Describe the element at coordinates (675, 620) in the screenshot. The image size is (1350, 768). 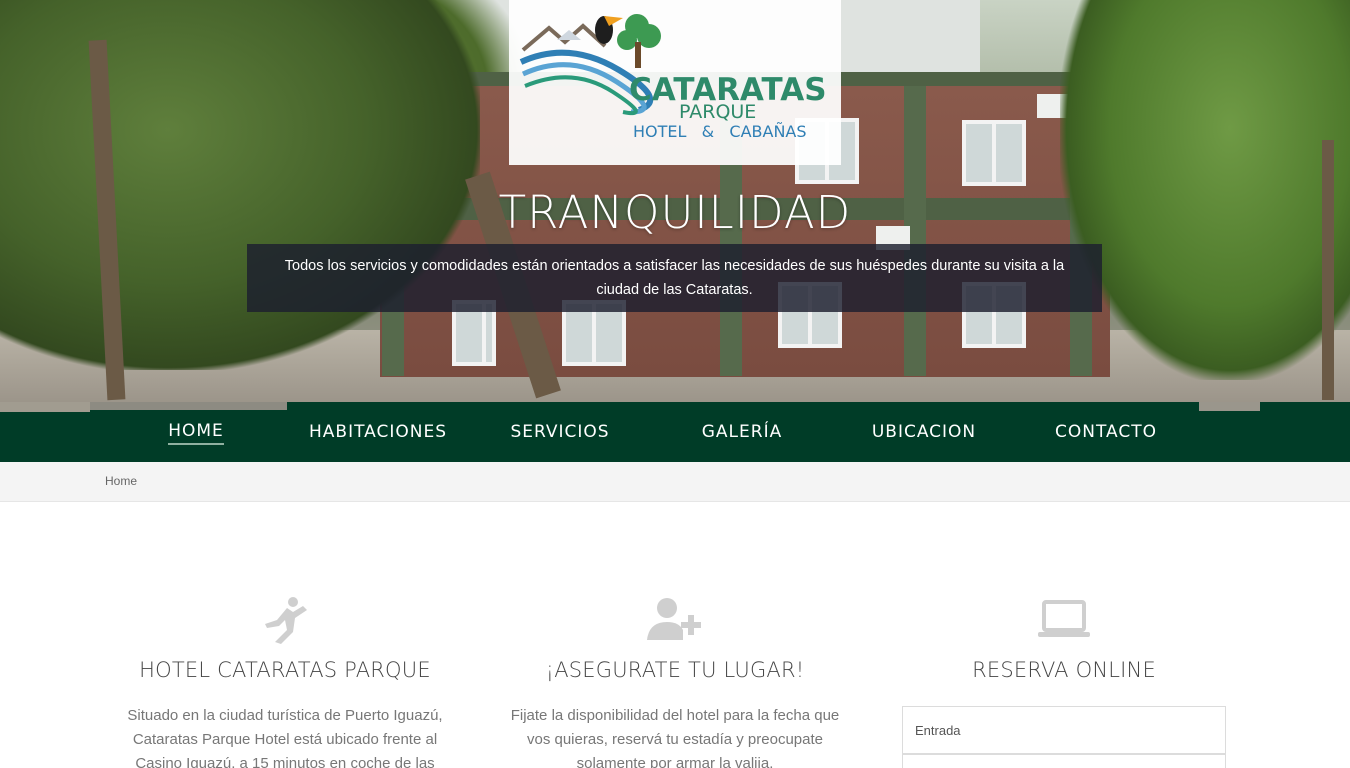
I see `add-user-icon` at that location.